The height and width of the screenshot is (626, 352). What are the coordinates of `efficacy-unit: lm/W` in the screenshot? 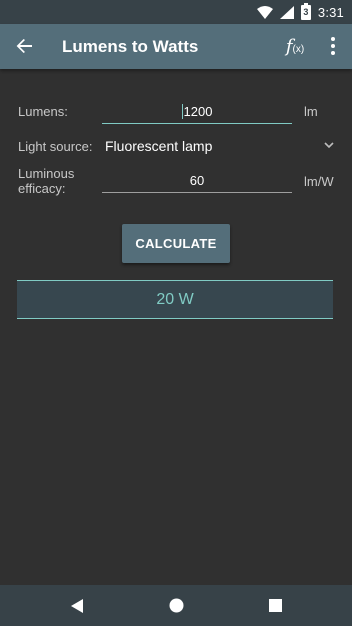 It's located at (319, 181).